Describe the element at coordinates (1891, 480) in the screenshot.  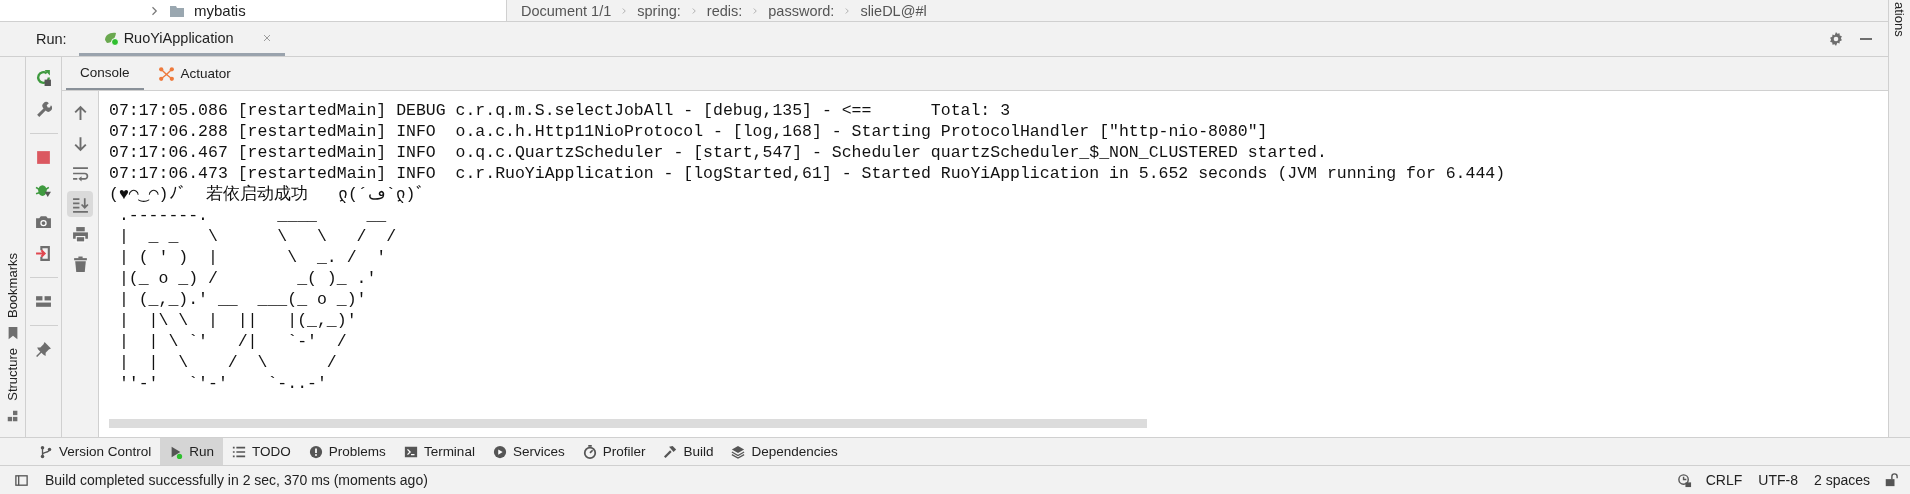
I see `lock-icon` at that location.